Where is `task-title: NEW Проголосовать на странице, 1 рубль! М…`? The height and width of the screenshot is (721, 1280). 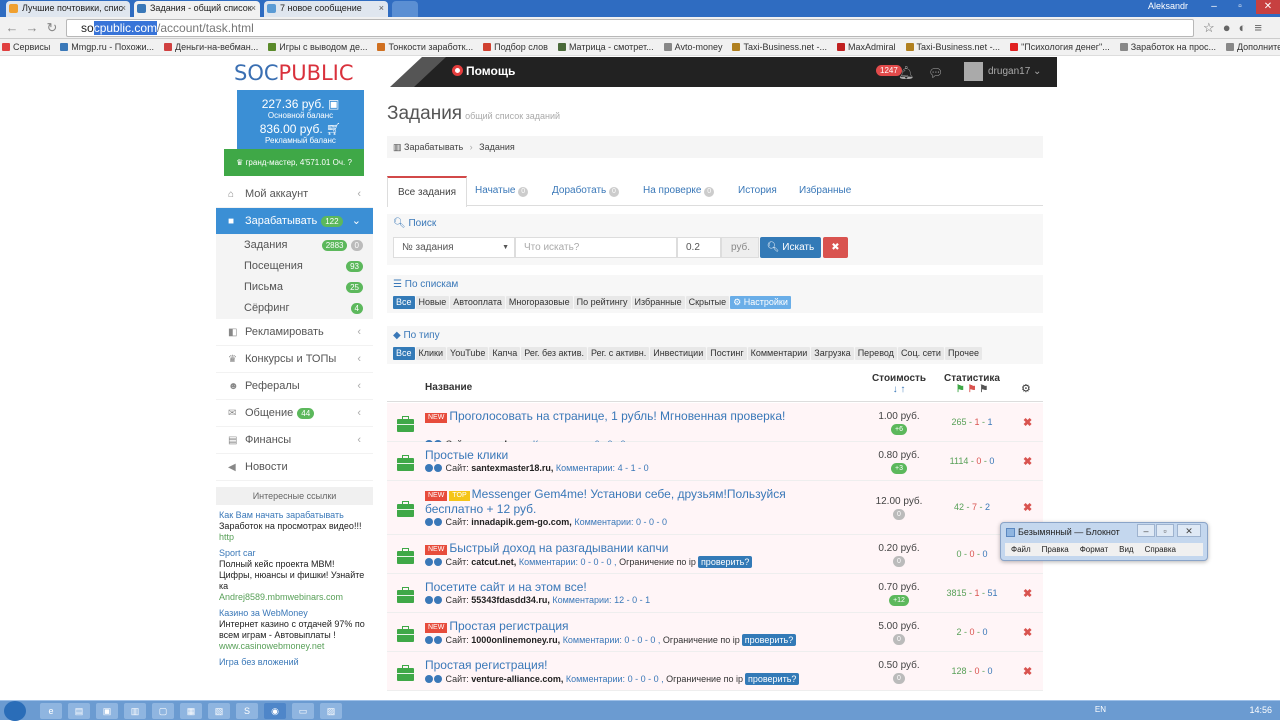 task-title: NEW Проголосовать на странице, 1 рубль! М… is located at coordinates (635, 416).